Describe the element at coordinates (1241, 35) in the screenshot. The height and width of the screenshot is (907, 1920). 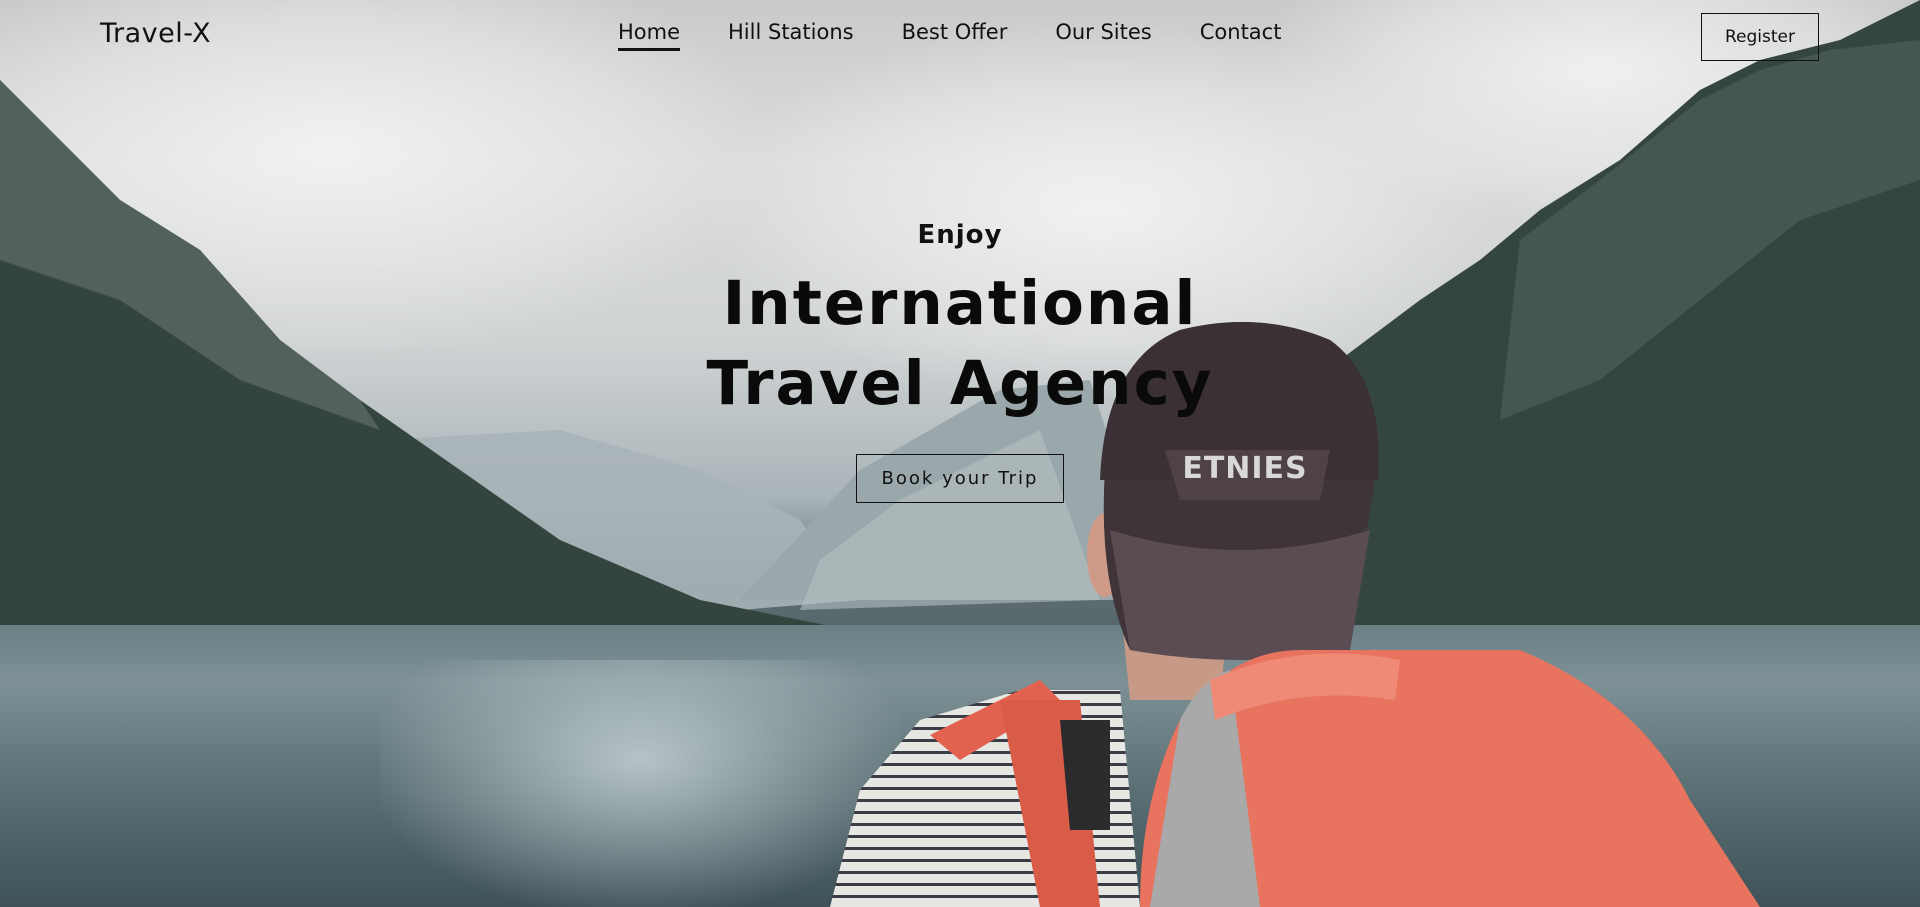
I see `nav-item-contact: Contact` at that location.